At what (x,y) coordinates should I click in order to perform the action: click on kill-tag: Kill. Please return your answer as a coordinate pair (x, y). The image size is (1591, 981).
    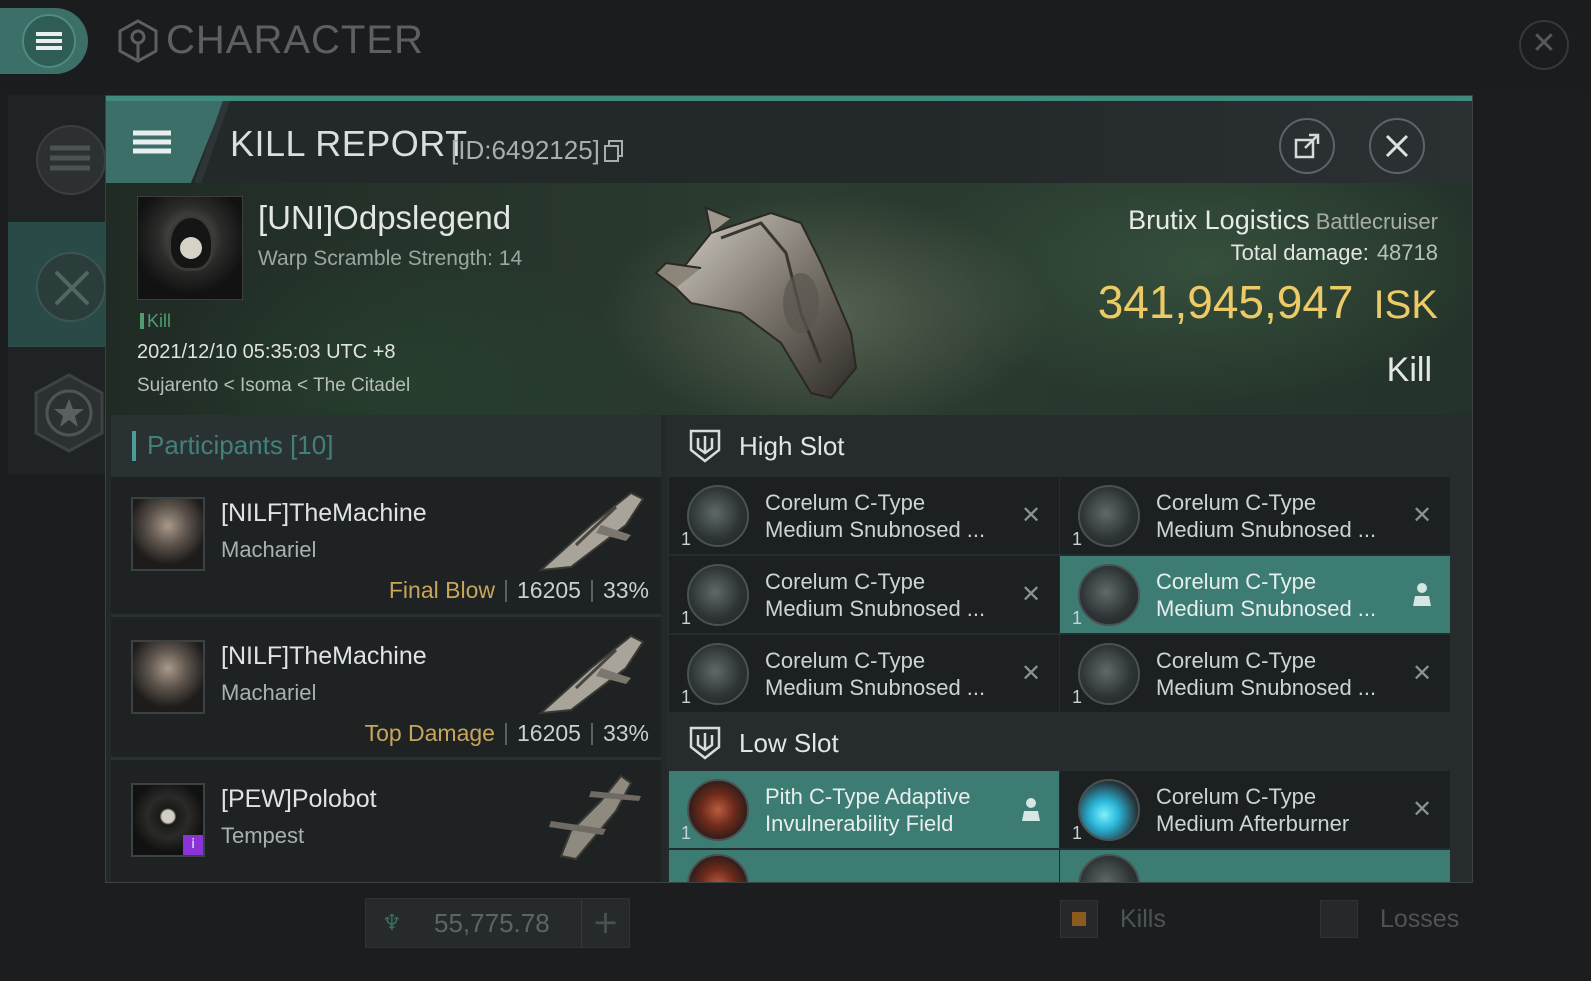
    Looking at the image, I should click on (155, 321).